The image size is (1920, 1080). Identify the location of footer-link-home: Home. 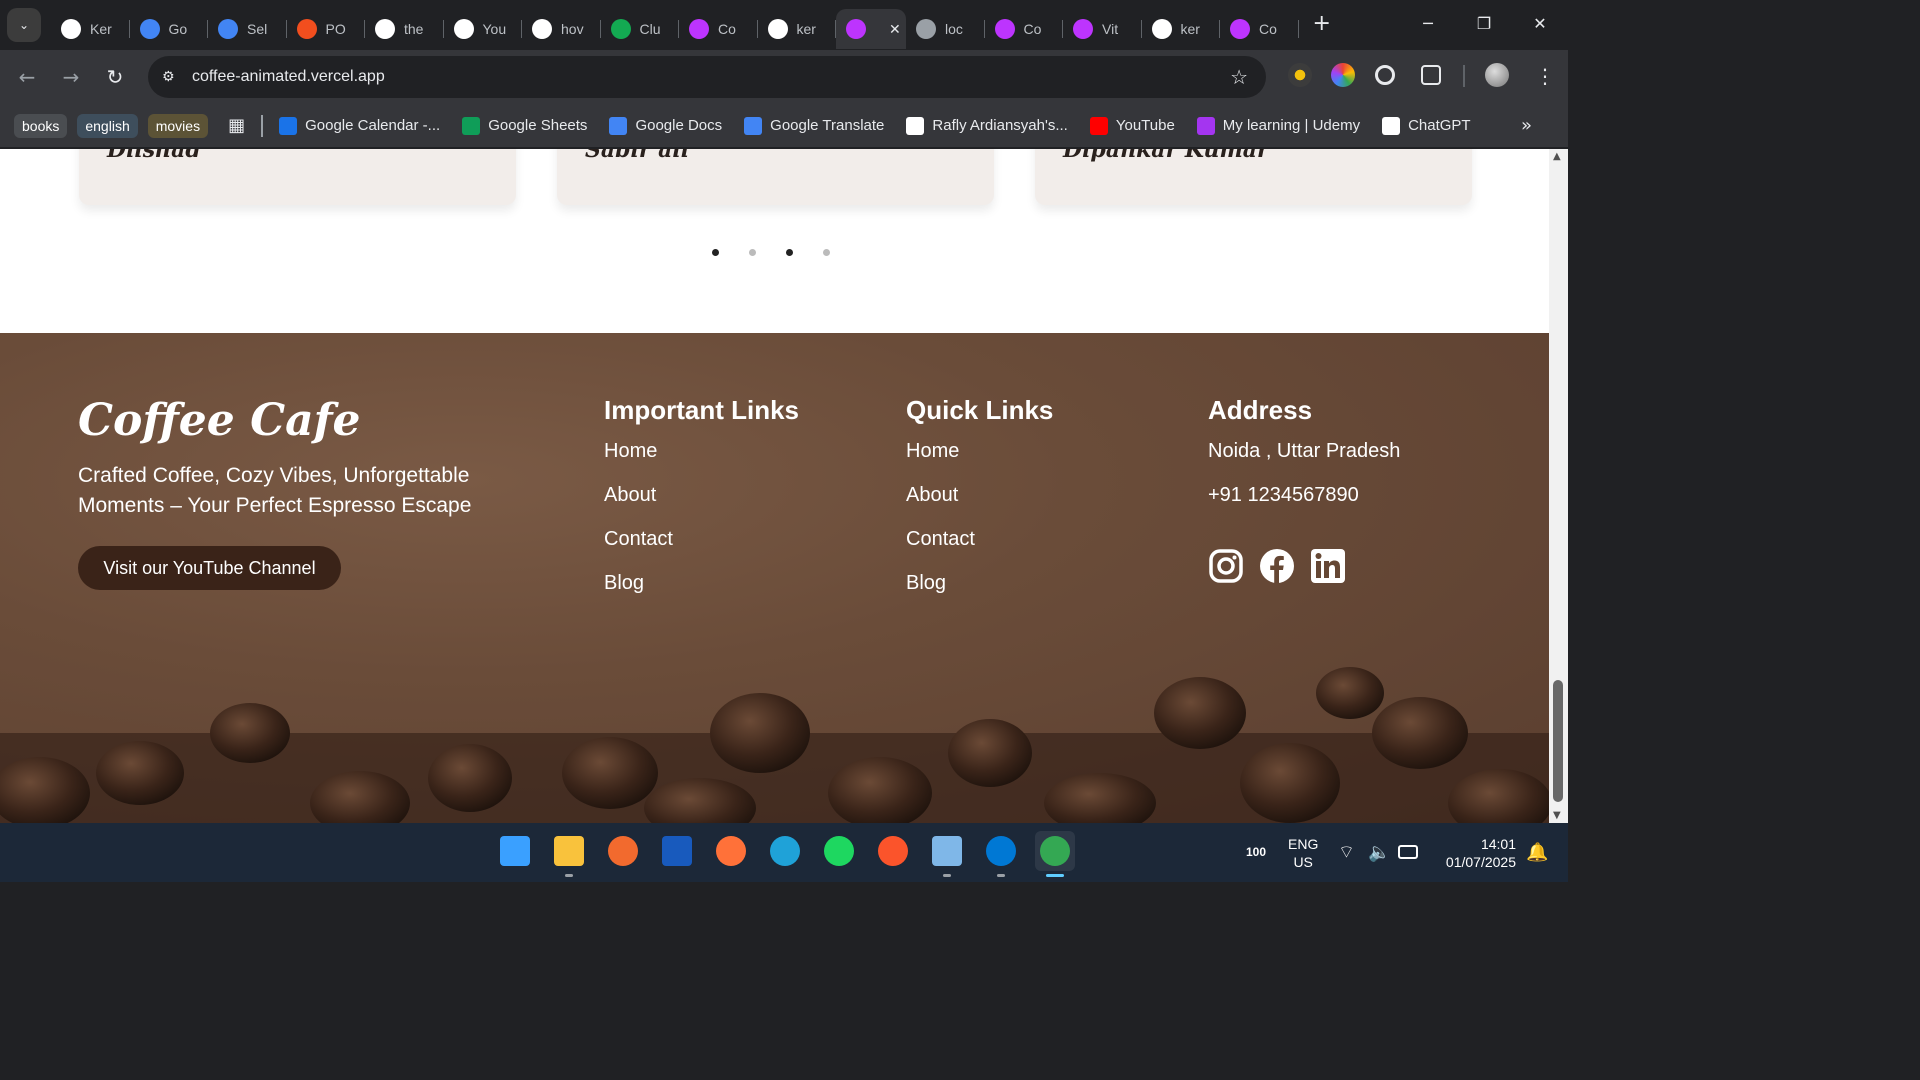
(701, 462).